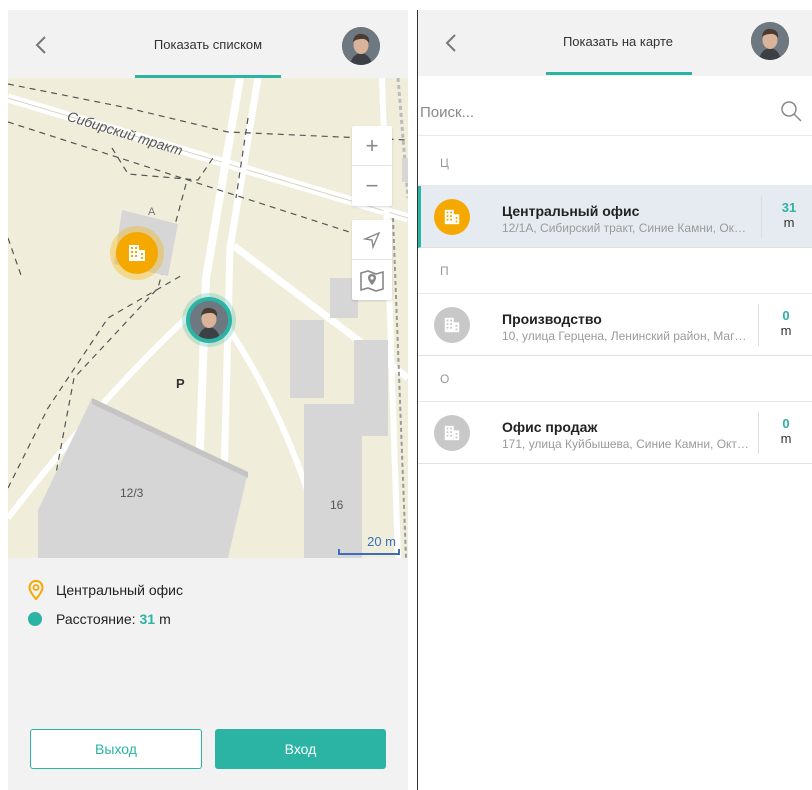  Describe the element at coordinates (619, 73) in the screenshot. I see `tab-indicator` at that location.